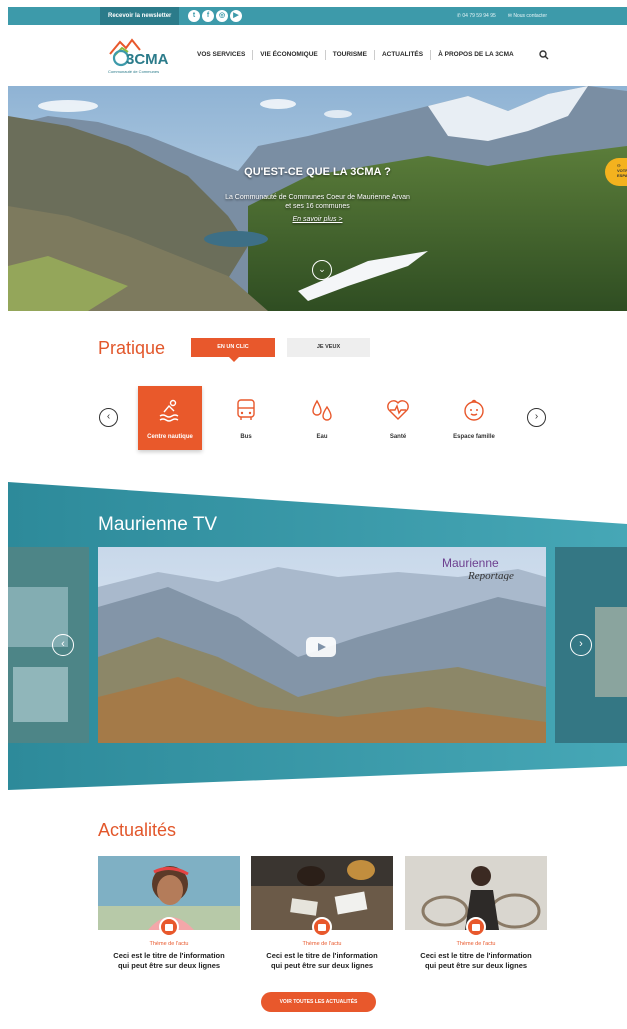  I want to click on twitter-icon: t, so click(194, 16).